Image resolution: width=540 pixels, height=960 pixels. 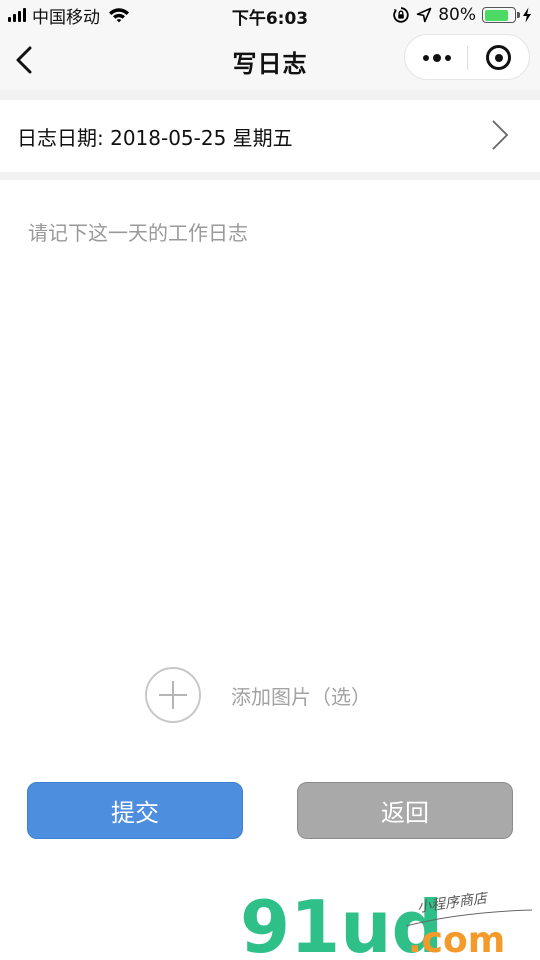 I want to click on watermark-domain-suffix: .com, so click(x=456, y=939).